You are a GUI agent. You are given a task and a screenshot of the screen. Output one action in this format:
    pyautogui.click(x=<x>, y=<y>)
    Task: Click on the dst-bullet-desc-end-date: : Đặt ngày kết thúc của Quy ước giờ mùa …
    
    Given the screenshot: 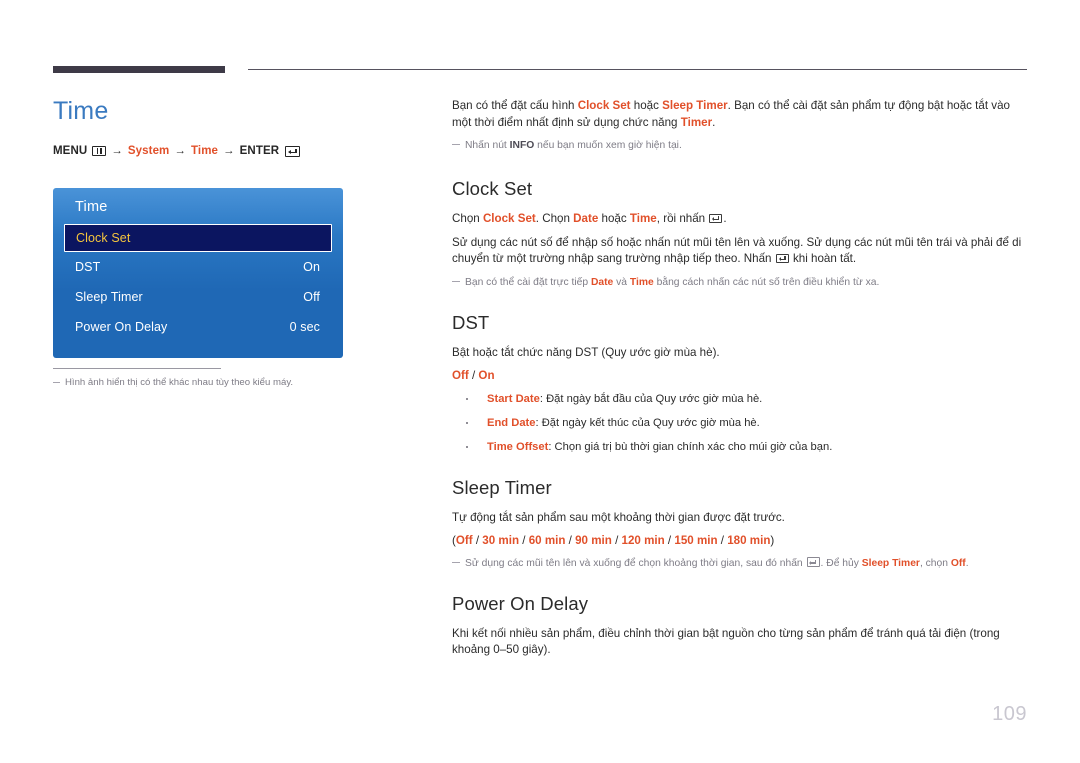 What is the action you would take?
    pyautogui.click(x=647, y=422)
    